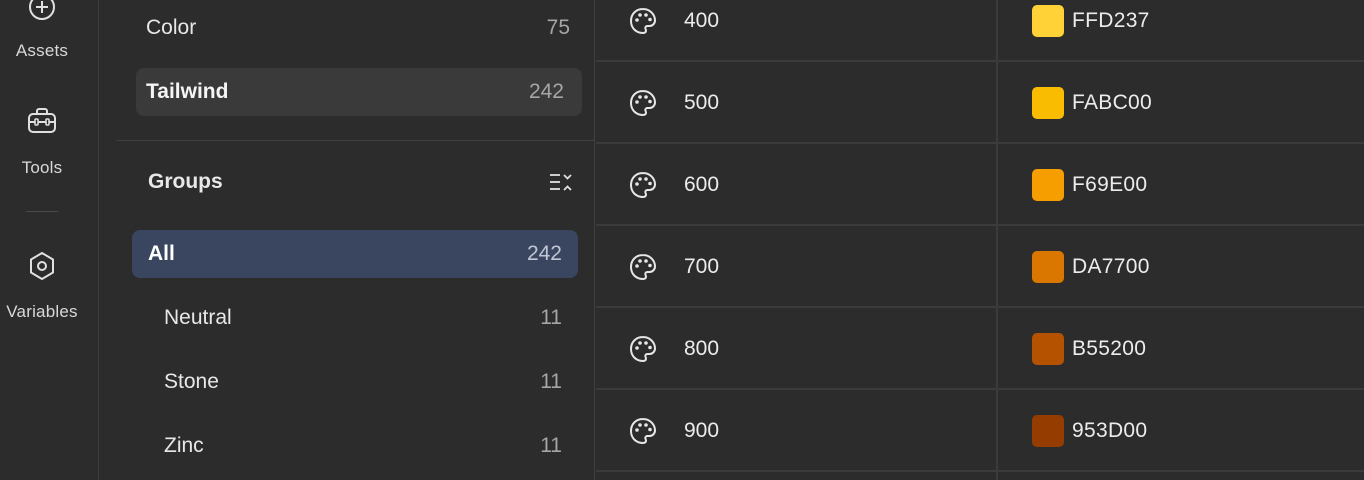 The height and width of the screenshot is (480, 1364). I want to click on rail-divider, so click(42, 211).